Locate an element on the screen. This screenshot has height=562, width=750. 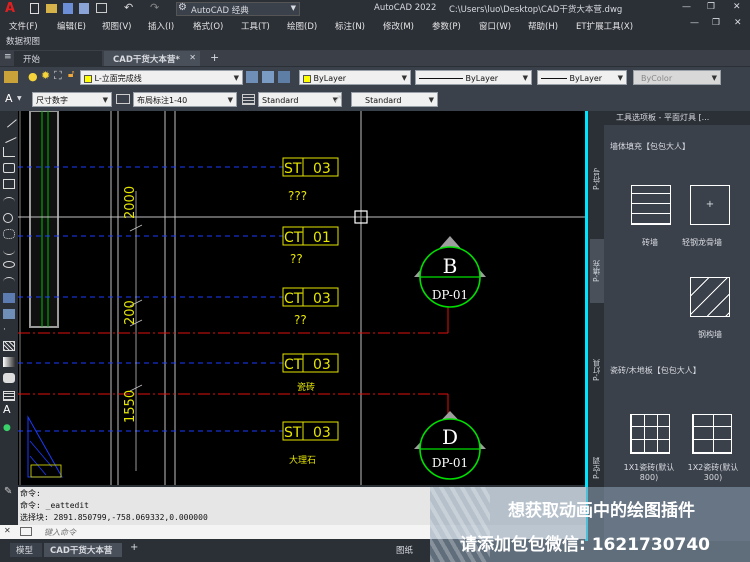
ellipse-icon is located at coordinates (9, 264).